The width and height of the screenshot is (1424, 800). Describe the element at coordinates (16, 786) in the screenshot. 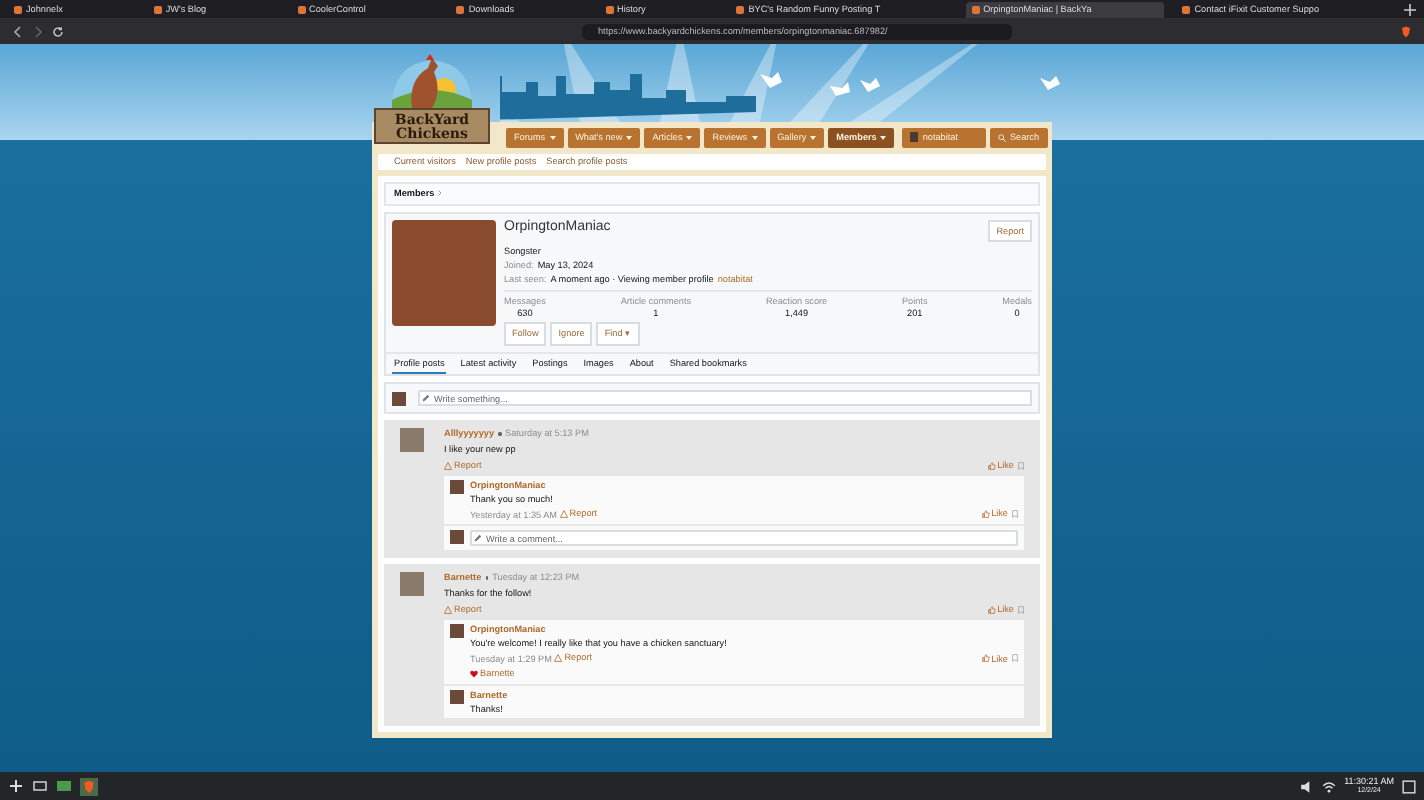

I see `app-launcher-icon` at that location.